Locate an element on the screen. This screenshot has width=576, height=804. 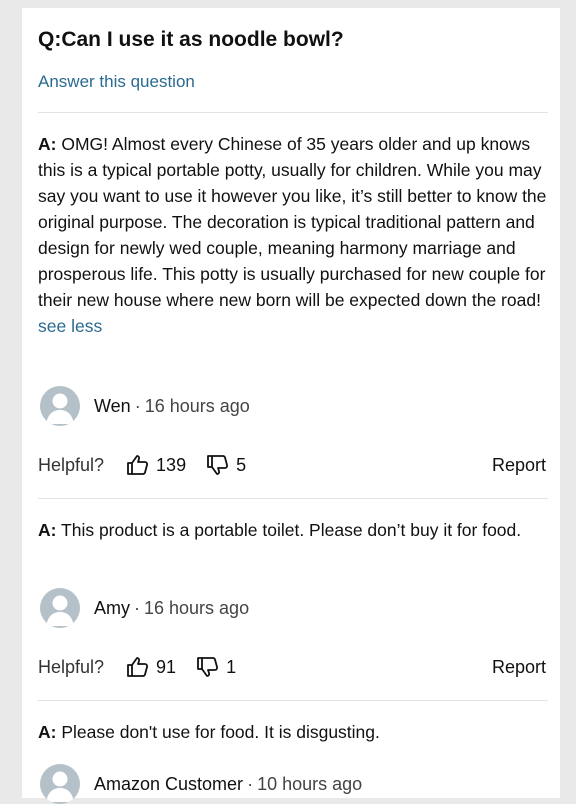
see-less-link: see less is located at coordinates (70, 326).